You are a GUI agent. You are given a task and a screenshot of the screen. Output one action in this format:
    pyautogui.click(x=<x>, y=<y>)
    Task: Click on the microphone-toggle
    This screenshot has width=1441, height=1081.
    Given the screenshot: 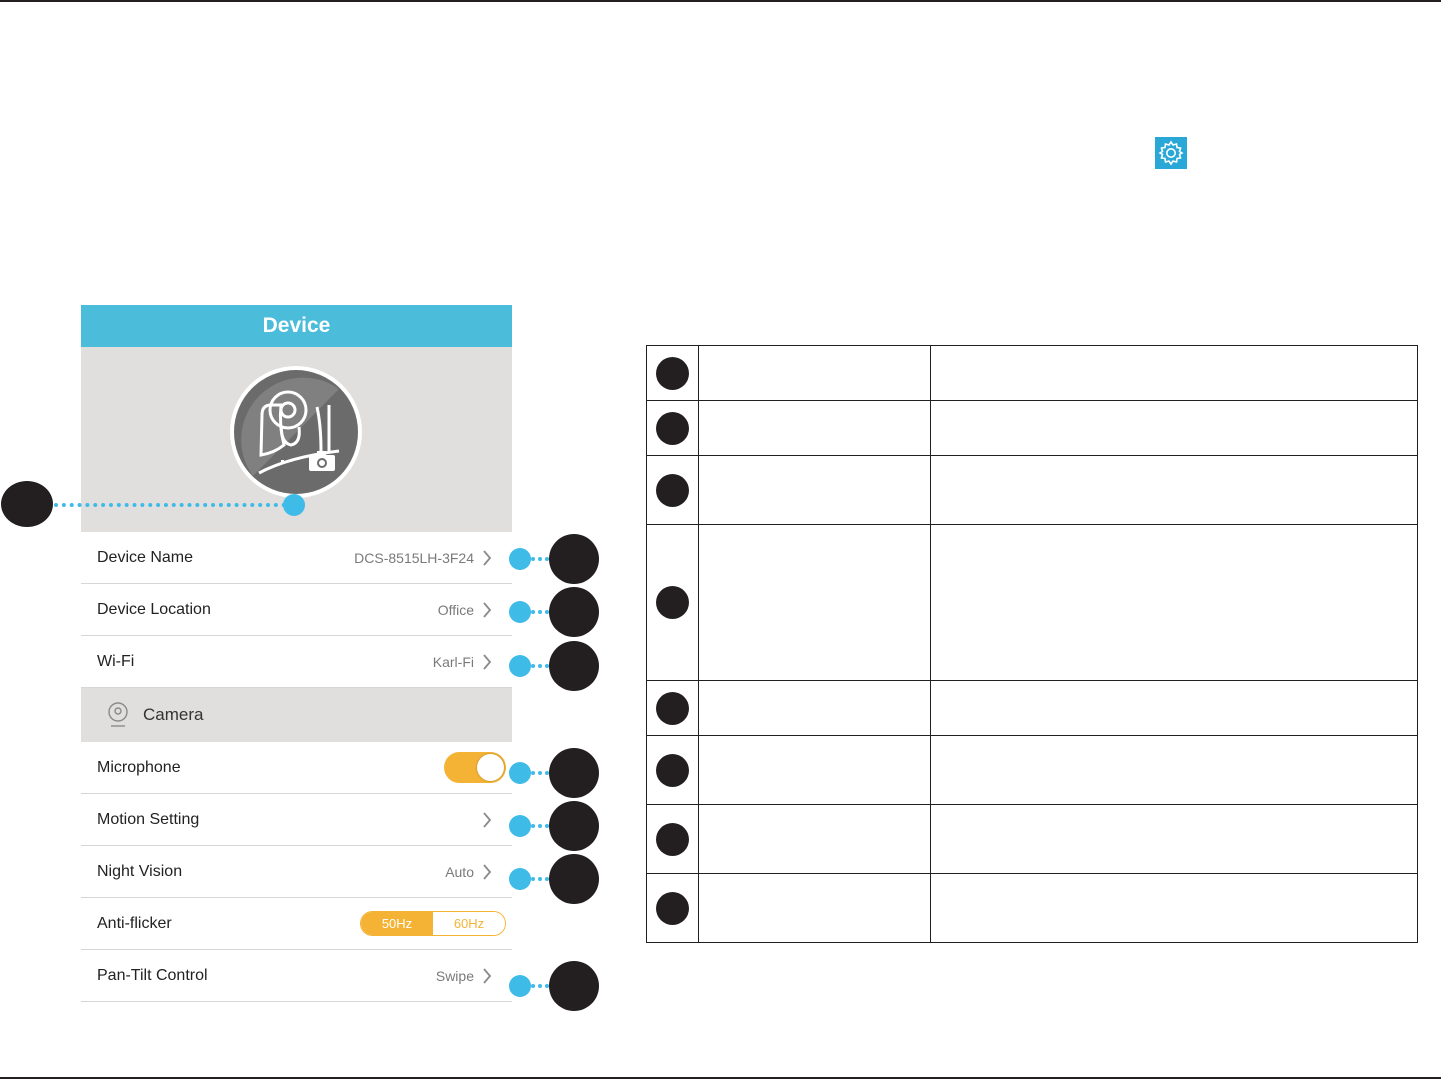 What is the action you would take?
    pyautogui.click(x=475, y=767)
    